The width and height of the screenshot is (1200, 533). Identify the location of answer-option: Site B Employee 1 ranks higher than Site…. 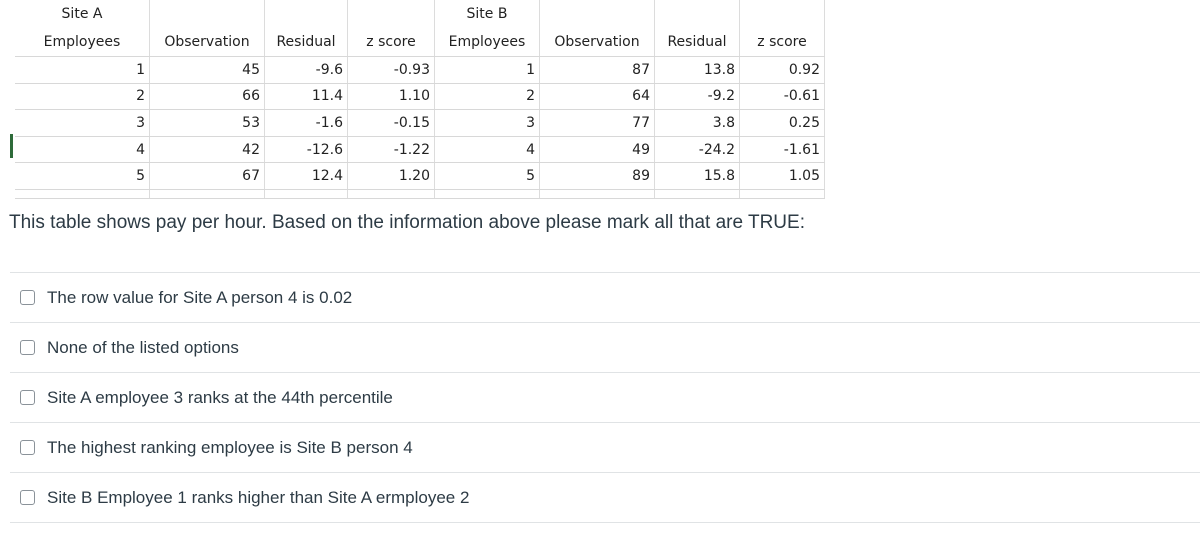
(605, 497).